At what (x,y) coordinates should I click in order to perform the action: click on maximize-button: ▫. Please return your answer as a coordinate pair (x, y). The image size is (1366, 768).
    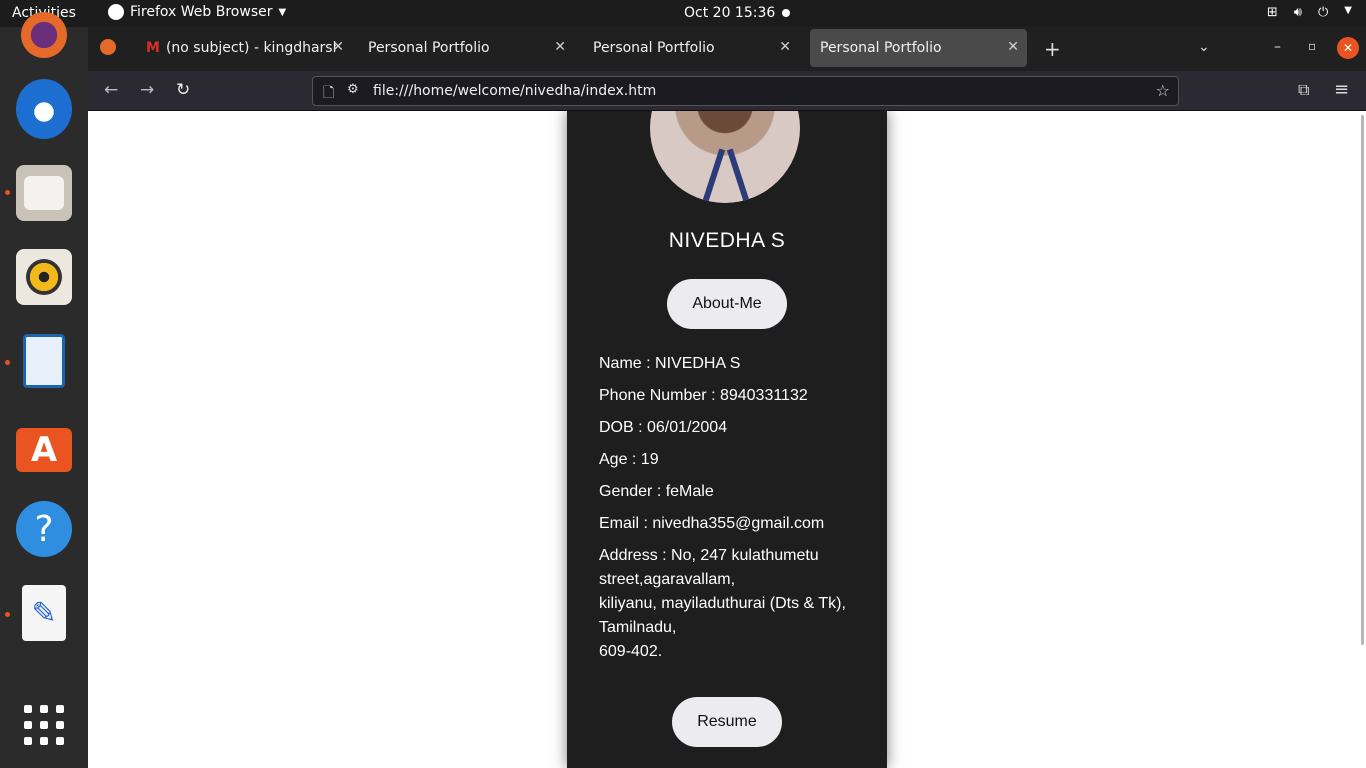
    Looking at the image, I should click on (1312, 46).